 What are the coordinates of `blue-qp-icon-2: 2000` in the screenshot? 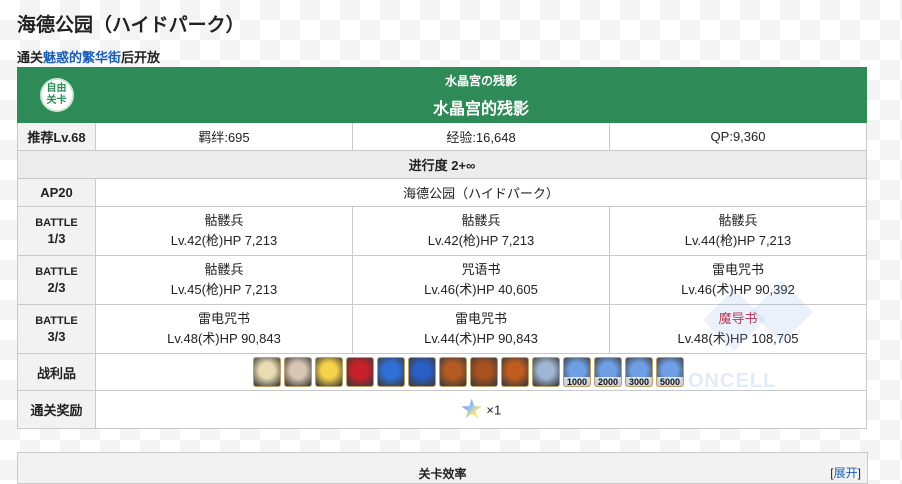 It's located at (608, 372).